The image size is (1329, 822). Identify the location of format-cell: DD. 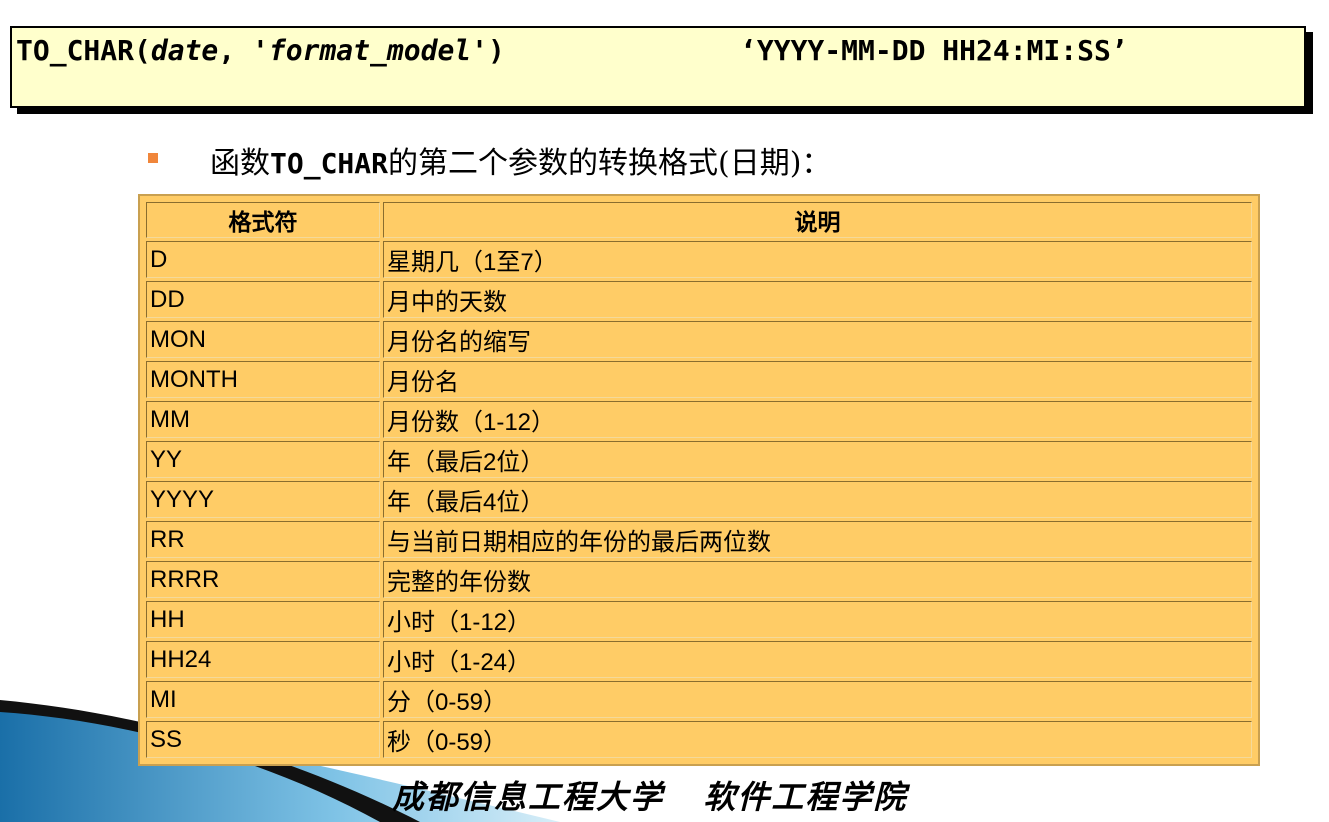
(263, 299).